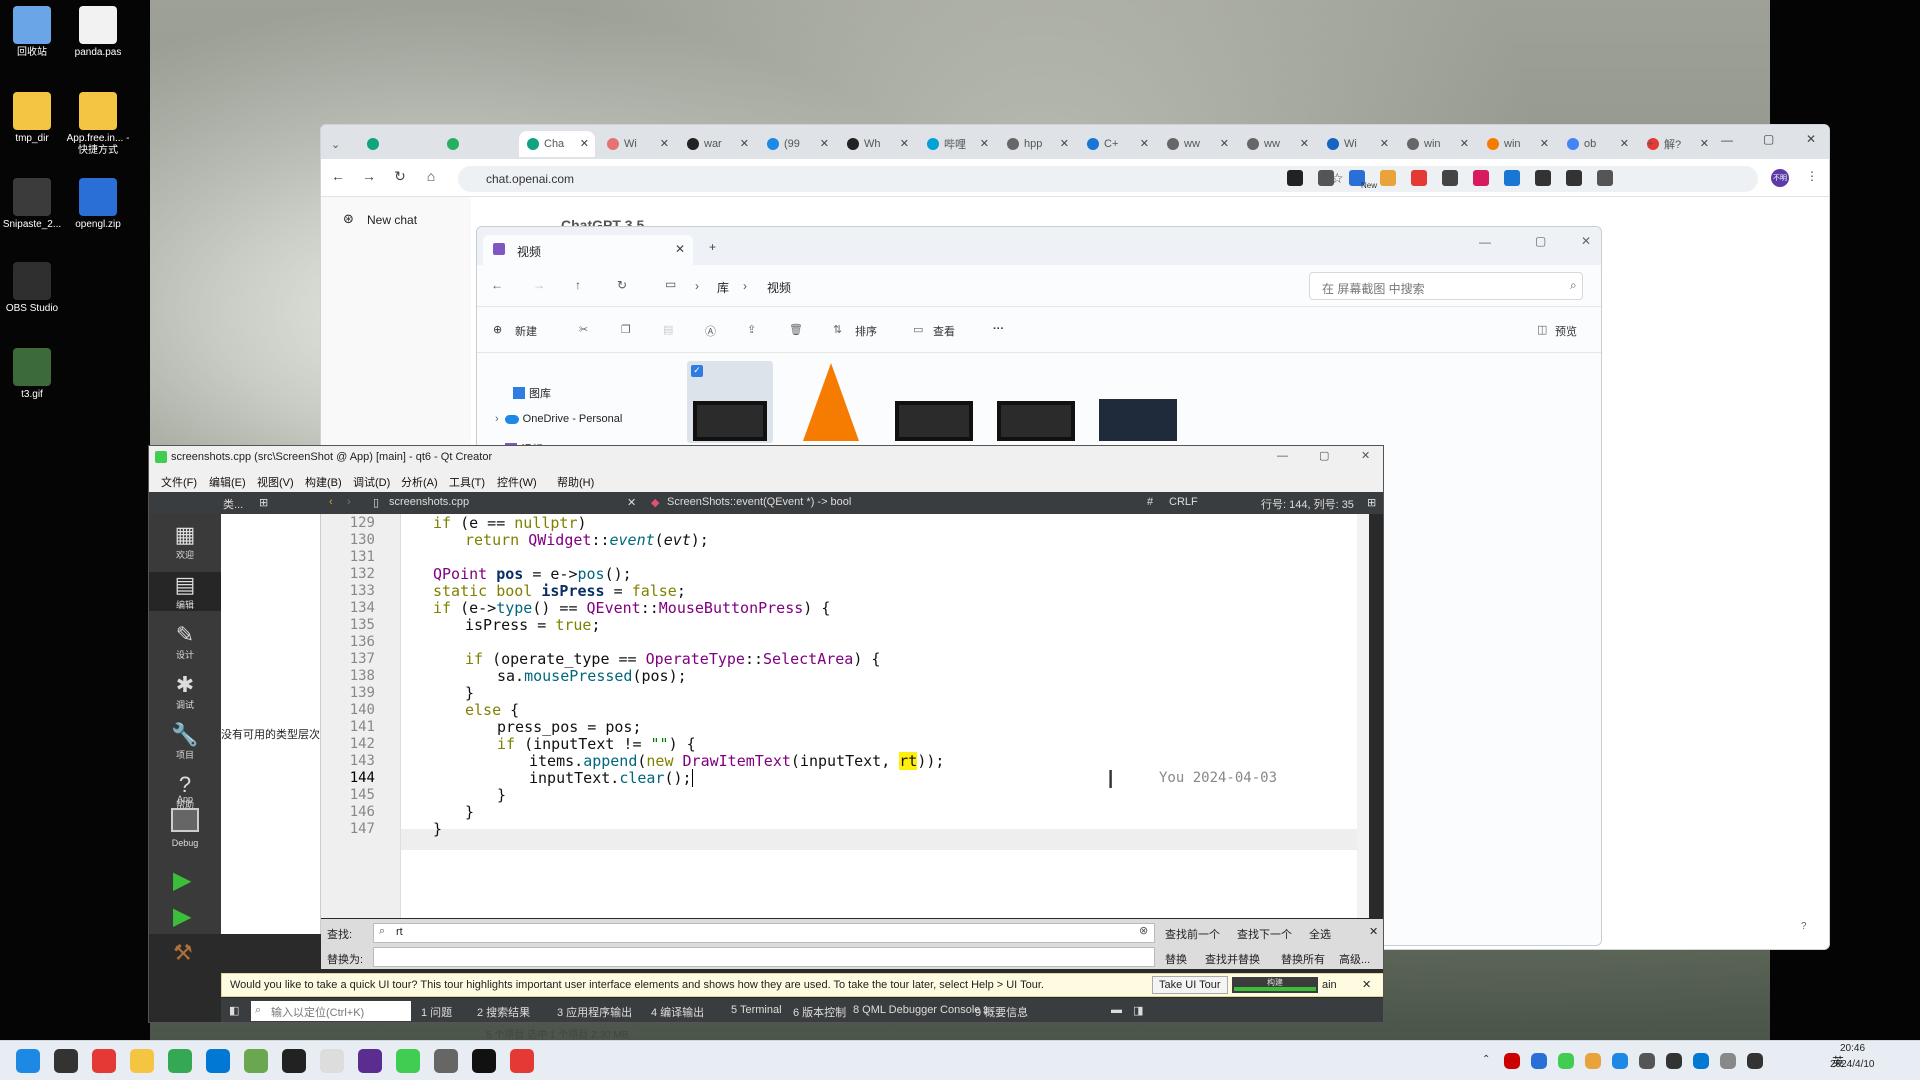 This screenshot has width=1920, height=1080. What do you see at coordinates (1446, 286) in the screenshot?
I see `explorer-search-input: 在 屏幕截图 中搜索` at bounding box center [1446, 286].